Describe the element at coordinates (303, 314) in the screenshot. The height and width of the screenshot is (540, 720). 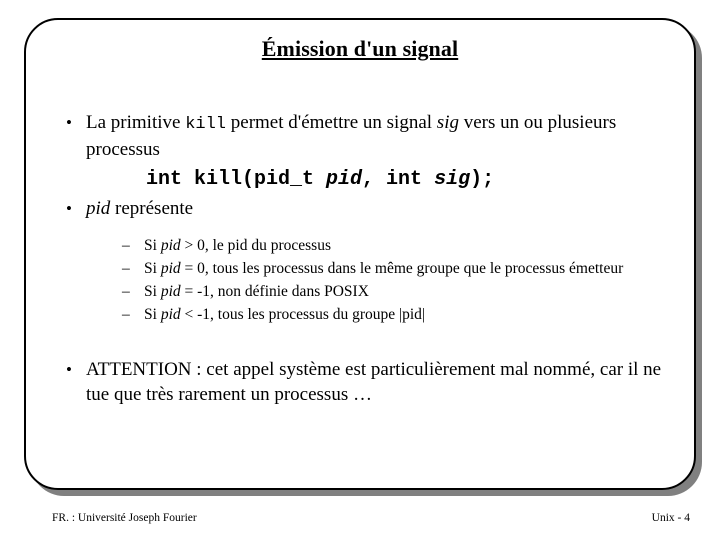
I see `sub-item-post: < -1, tous les processus du groupe |pid|` at that location.